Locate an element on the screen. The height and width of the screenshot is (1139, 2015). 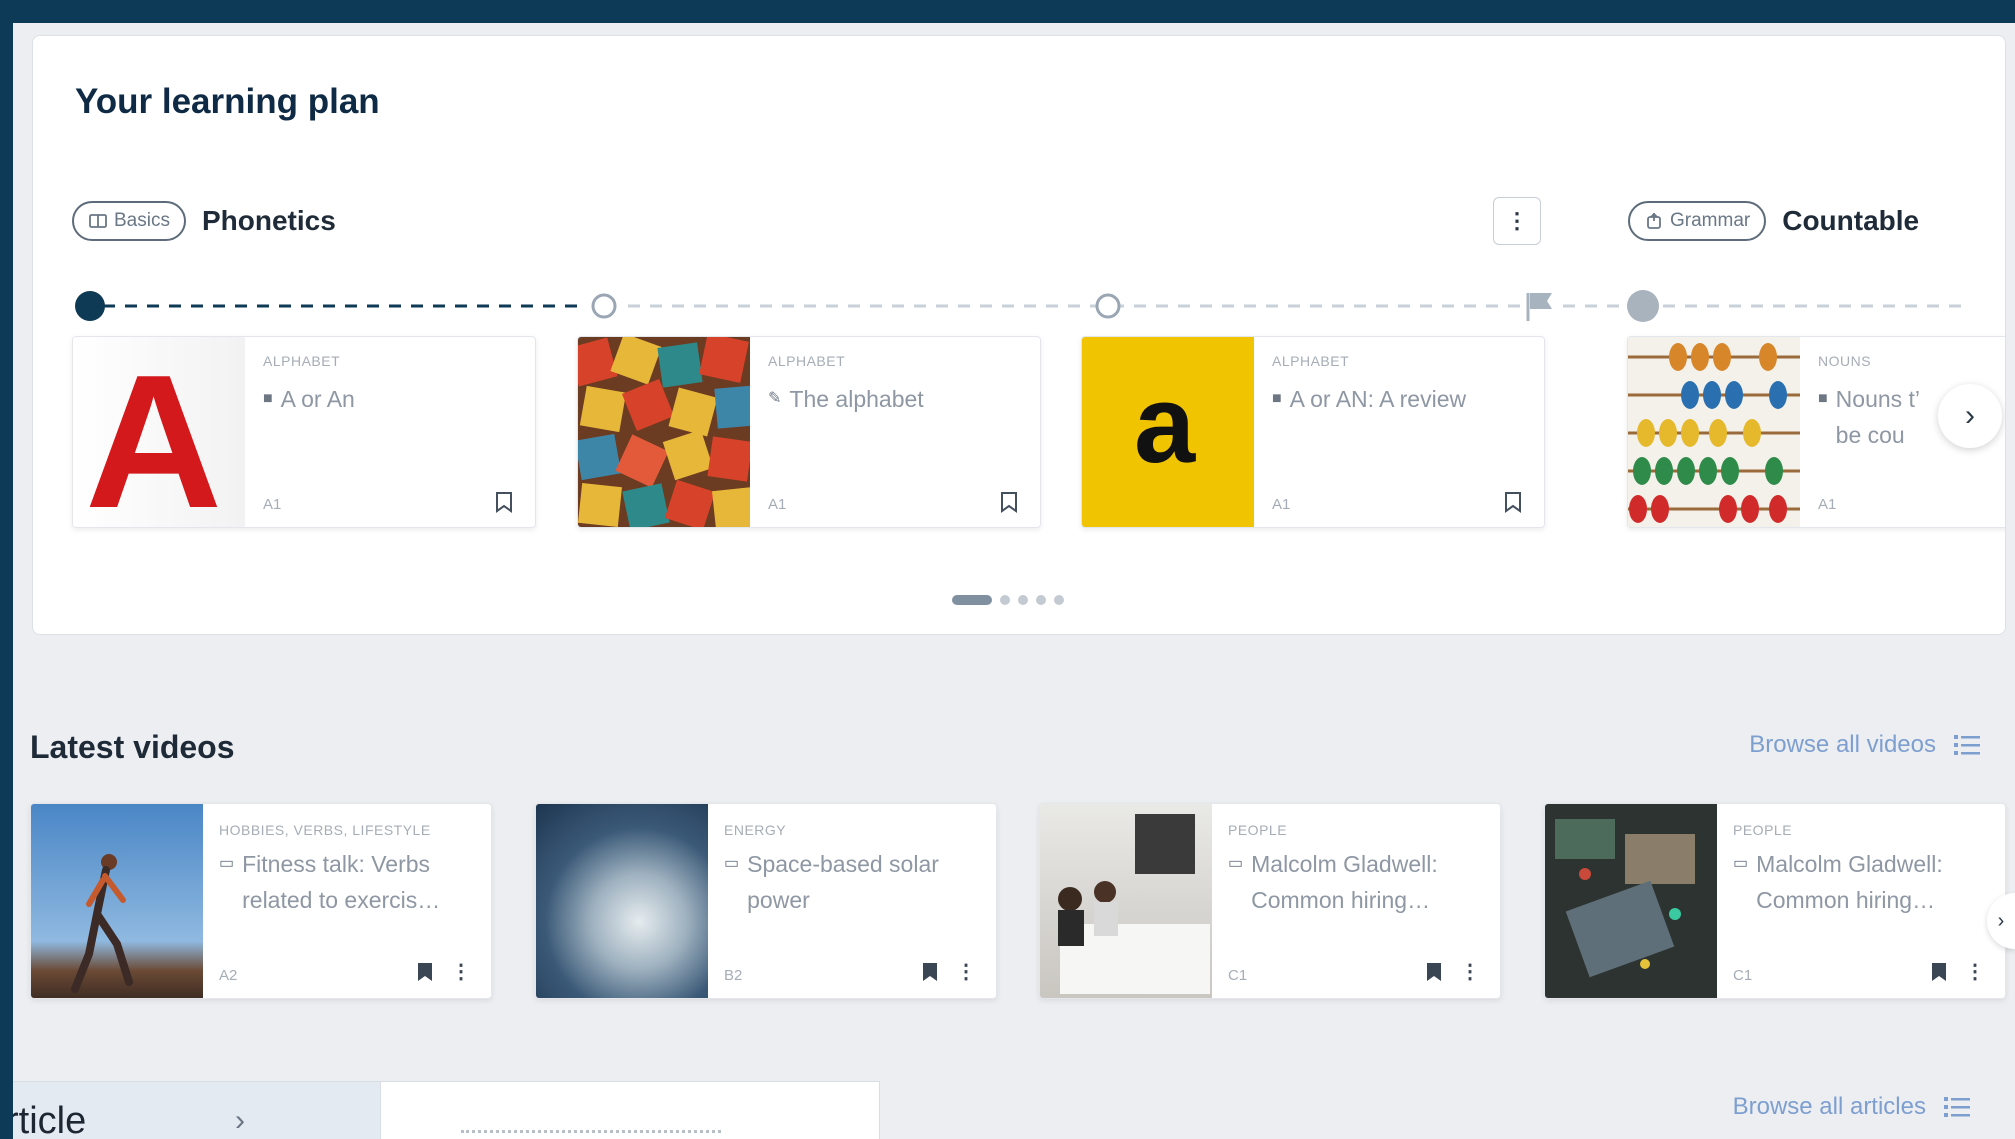
timeline-node-current is located at coordinates (90, 306).